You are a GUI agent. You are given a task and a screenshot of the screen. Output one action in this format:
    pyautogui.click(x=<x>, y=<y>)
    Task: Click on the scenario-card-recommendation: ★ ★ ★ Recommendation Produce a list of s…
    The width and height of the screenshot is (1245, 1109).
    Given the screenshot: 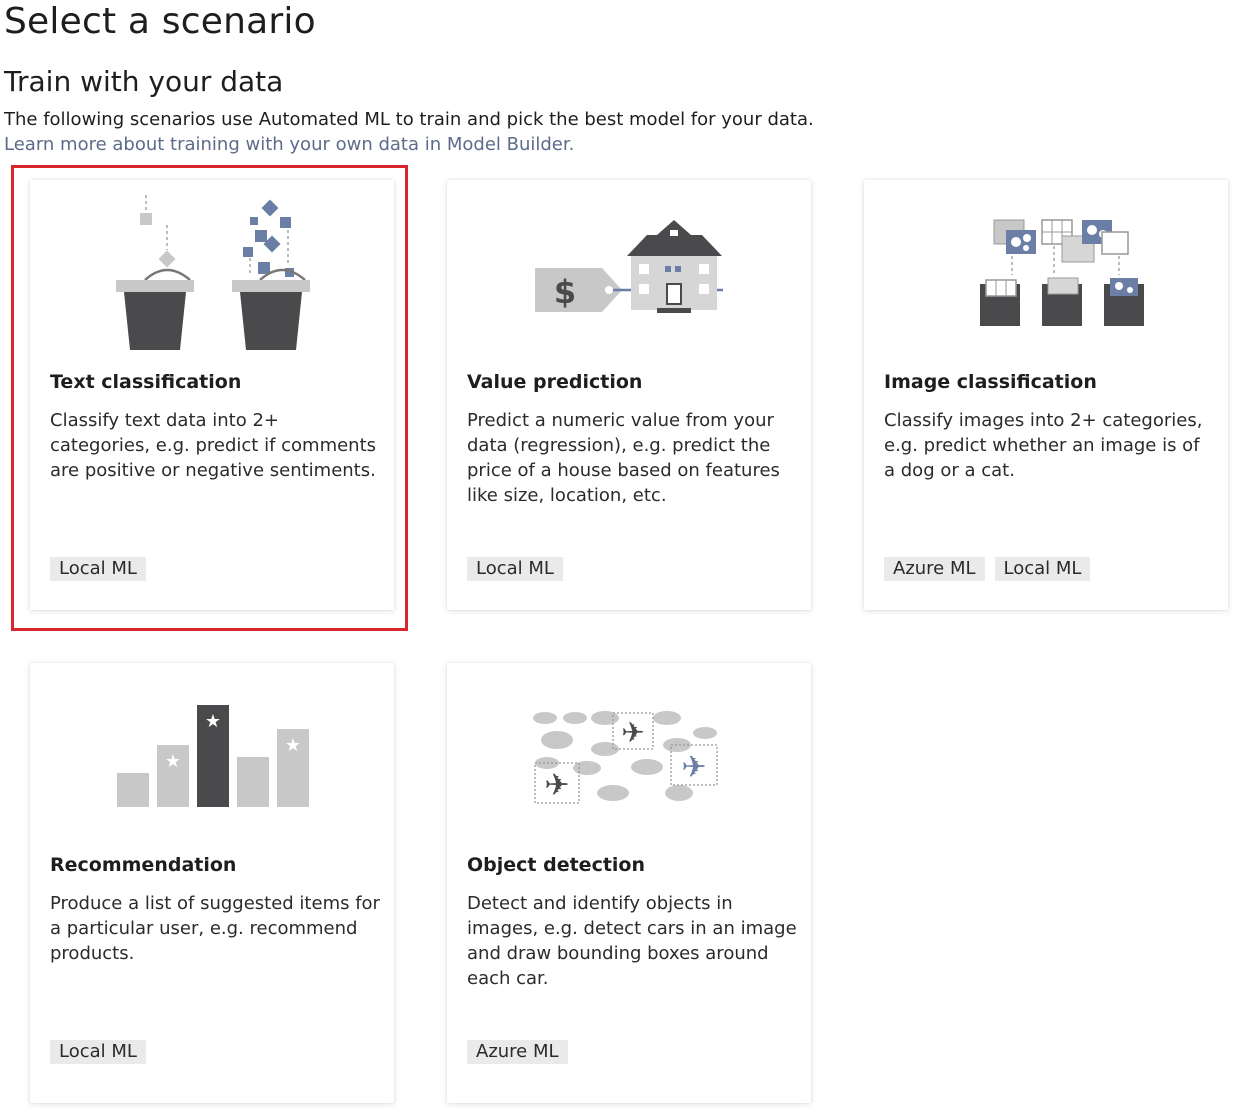 What is the action you would take?
    pyautogui.click(x=212, y=883)
    